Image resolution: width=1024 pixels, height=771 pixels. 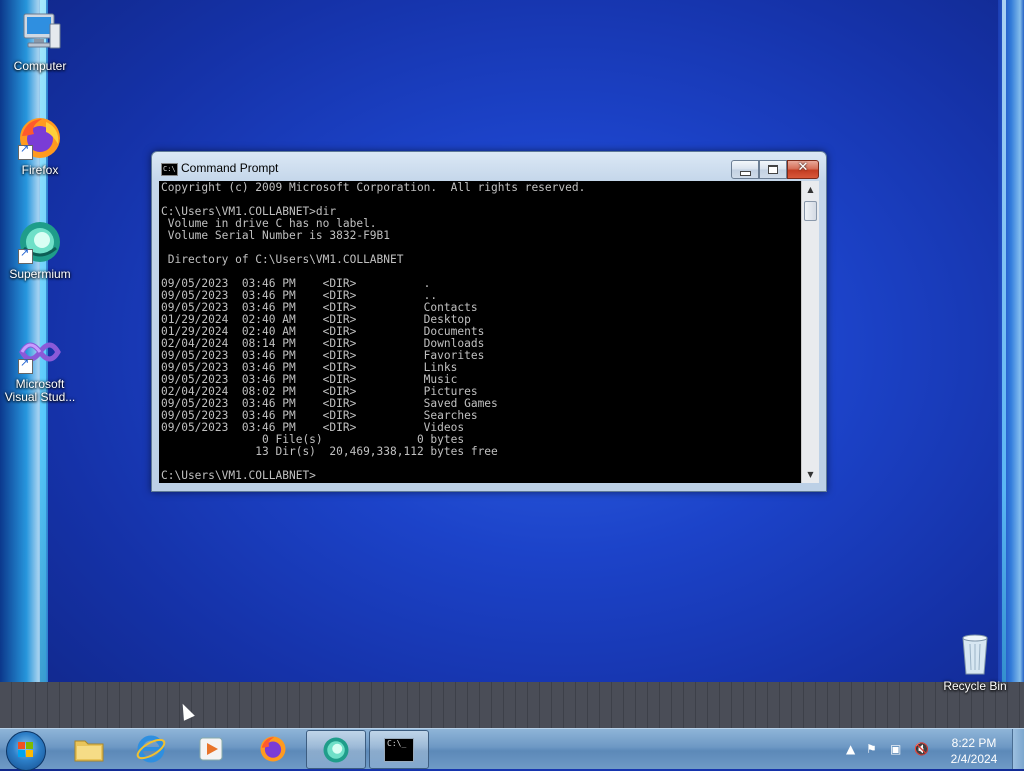 What do you see at coordinates (40, 274) in the screenshot?
I see `desktop-icon-label: Supermium` at bounding box center [40, 274].